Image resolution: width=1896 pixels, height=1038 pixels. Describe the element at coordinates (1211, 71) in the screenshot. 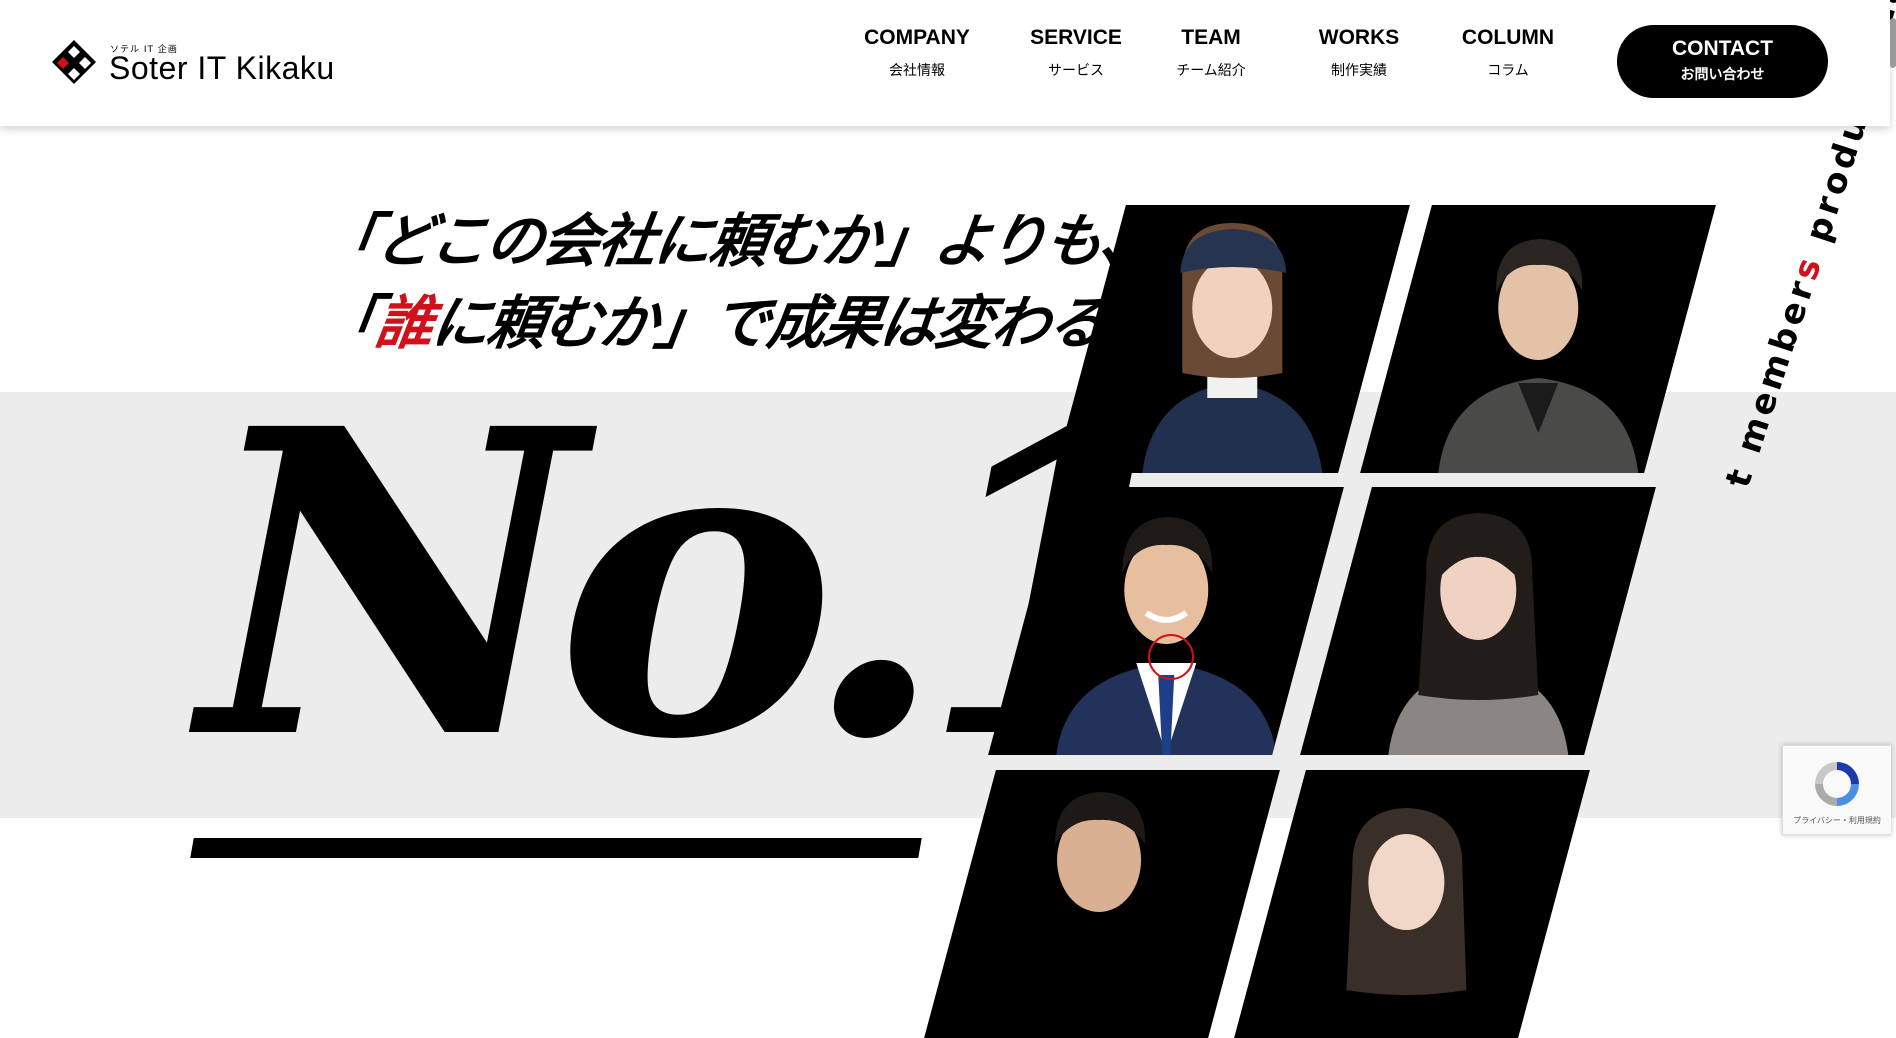

I see `nav-team-sub: チーム紹介` at that location.